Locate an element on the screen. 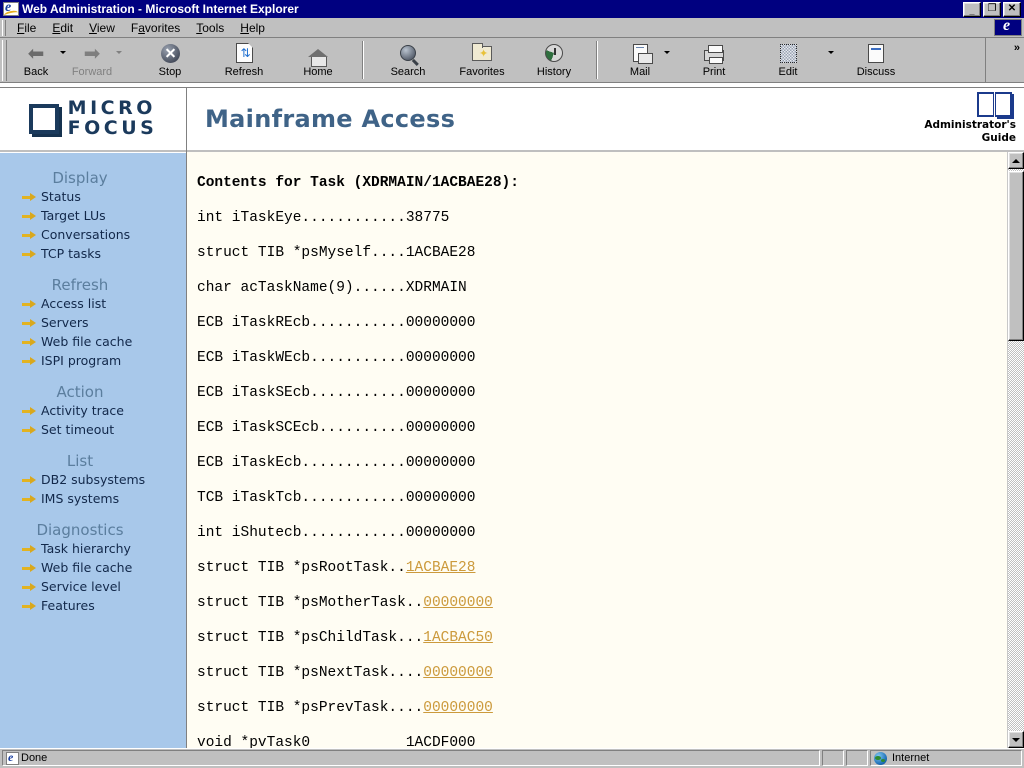 The width and height of the screenshot is (1024, 768). security-zone-panel: Internet is located at coordinates (946, 758).